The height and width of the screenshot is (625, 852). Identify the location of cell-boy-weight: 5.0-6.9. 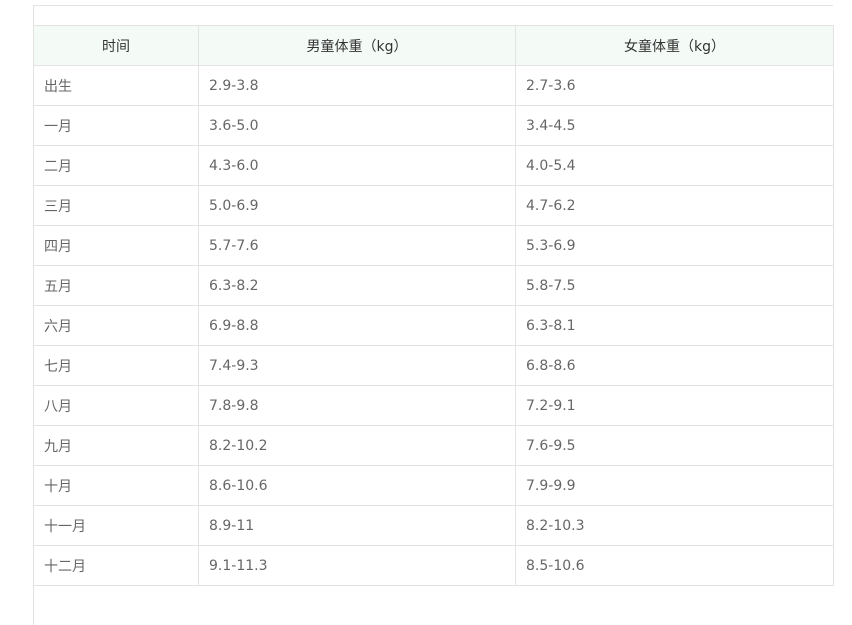
(357, 205).